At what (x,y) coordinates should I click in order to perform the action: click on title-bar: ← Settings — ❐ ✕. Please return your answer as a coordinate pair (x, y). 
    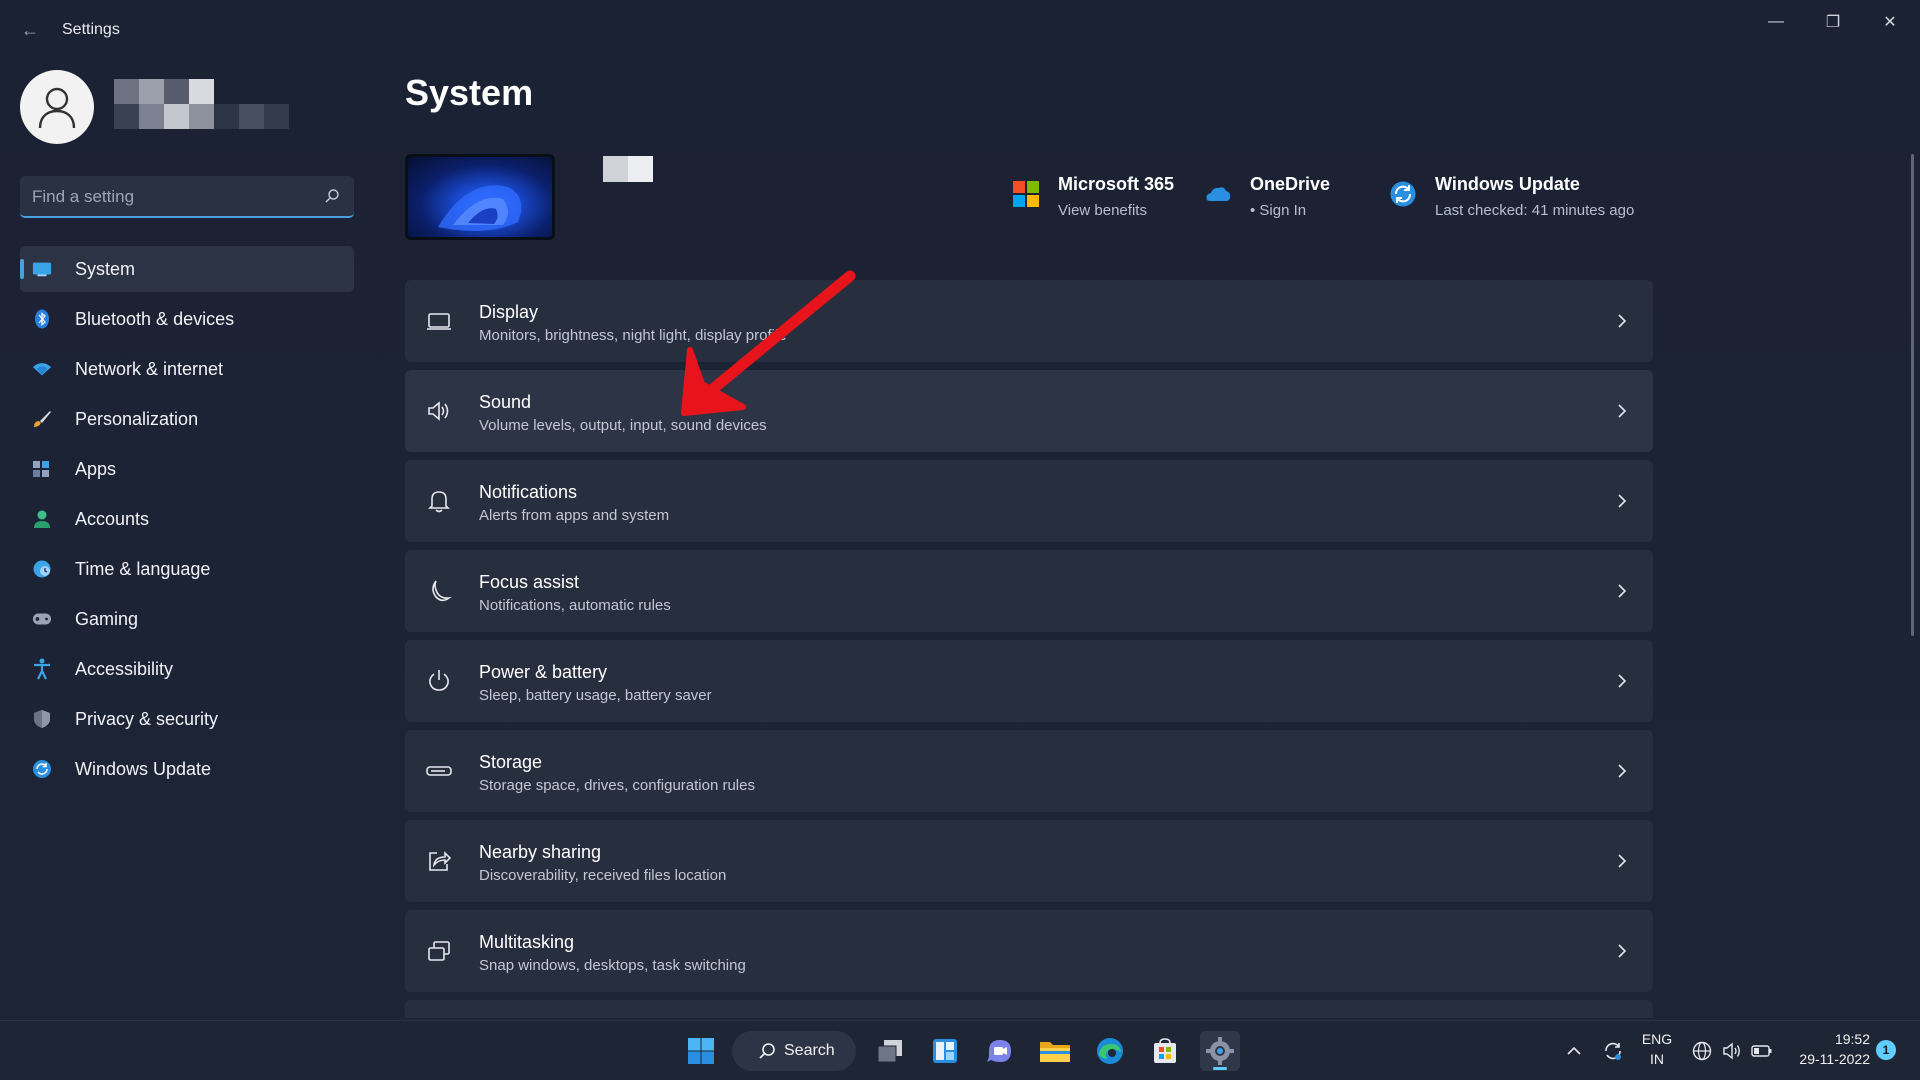
    Looking at the image, I should click on (960, 31).